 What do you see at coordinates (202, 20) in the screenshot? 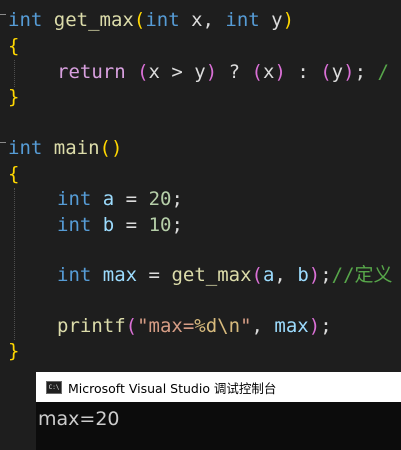
I see `param-text: x,` at bounding box center [202, 20].